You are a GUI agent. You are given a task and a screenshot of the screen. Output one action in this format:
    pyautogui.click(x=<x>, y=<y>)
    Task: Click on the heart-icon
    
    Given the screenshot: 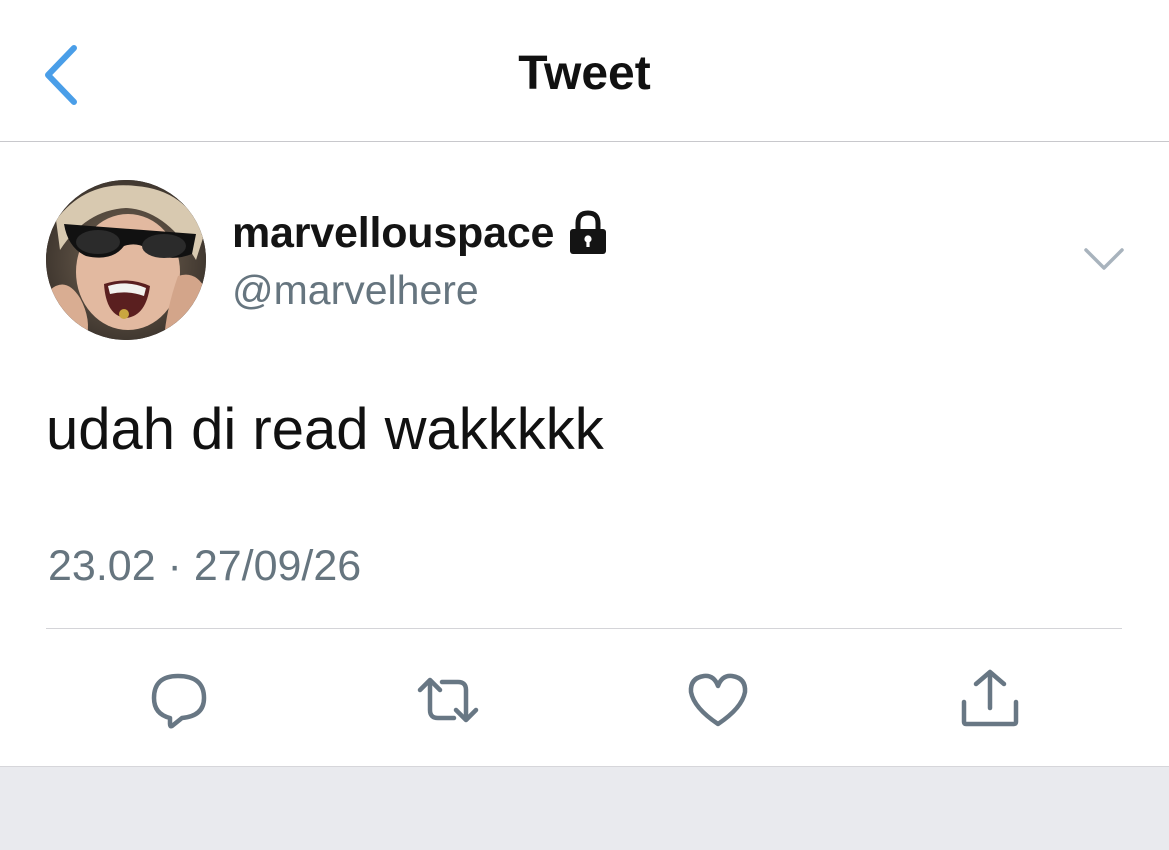 What is the action you would take?
    pyautogui.click(x=718, y=700)
    